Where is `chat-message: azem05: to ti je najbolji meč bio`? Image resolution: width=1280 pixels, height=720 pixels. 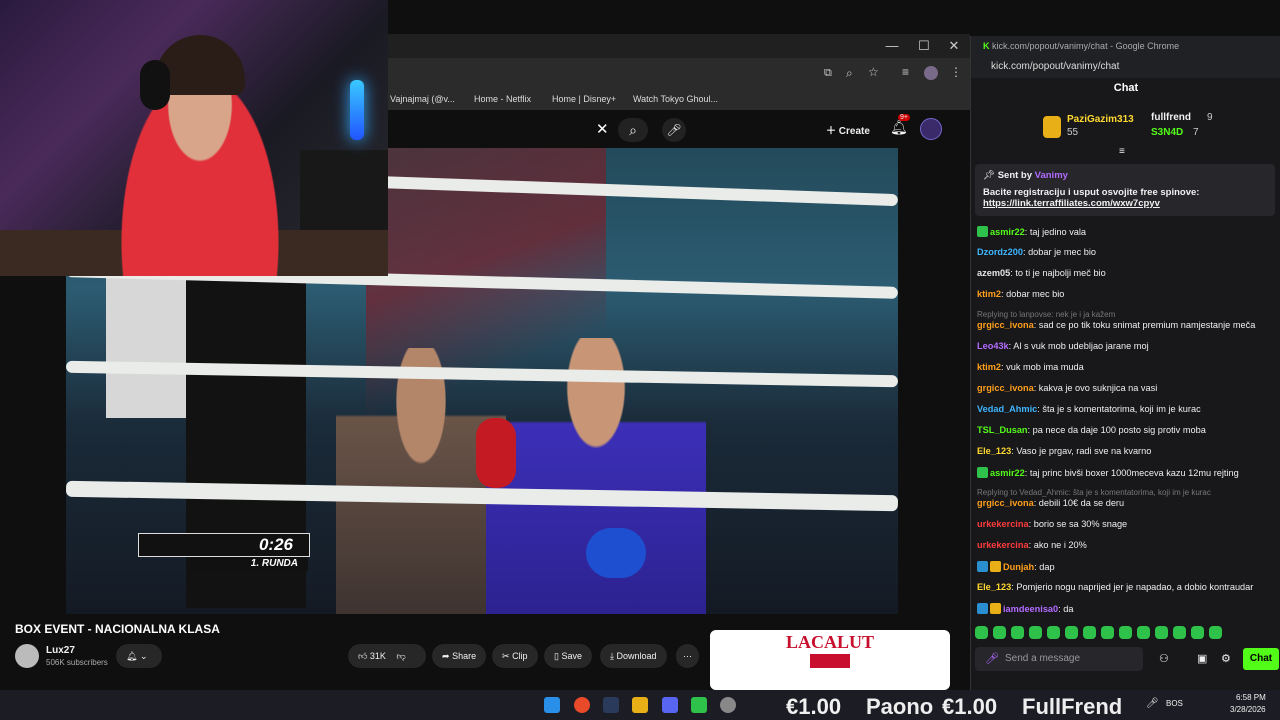
chat-message: azem05: to ti je najbolji meč bio is located at coordinates (1041, 273).